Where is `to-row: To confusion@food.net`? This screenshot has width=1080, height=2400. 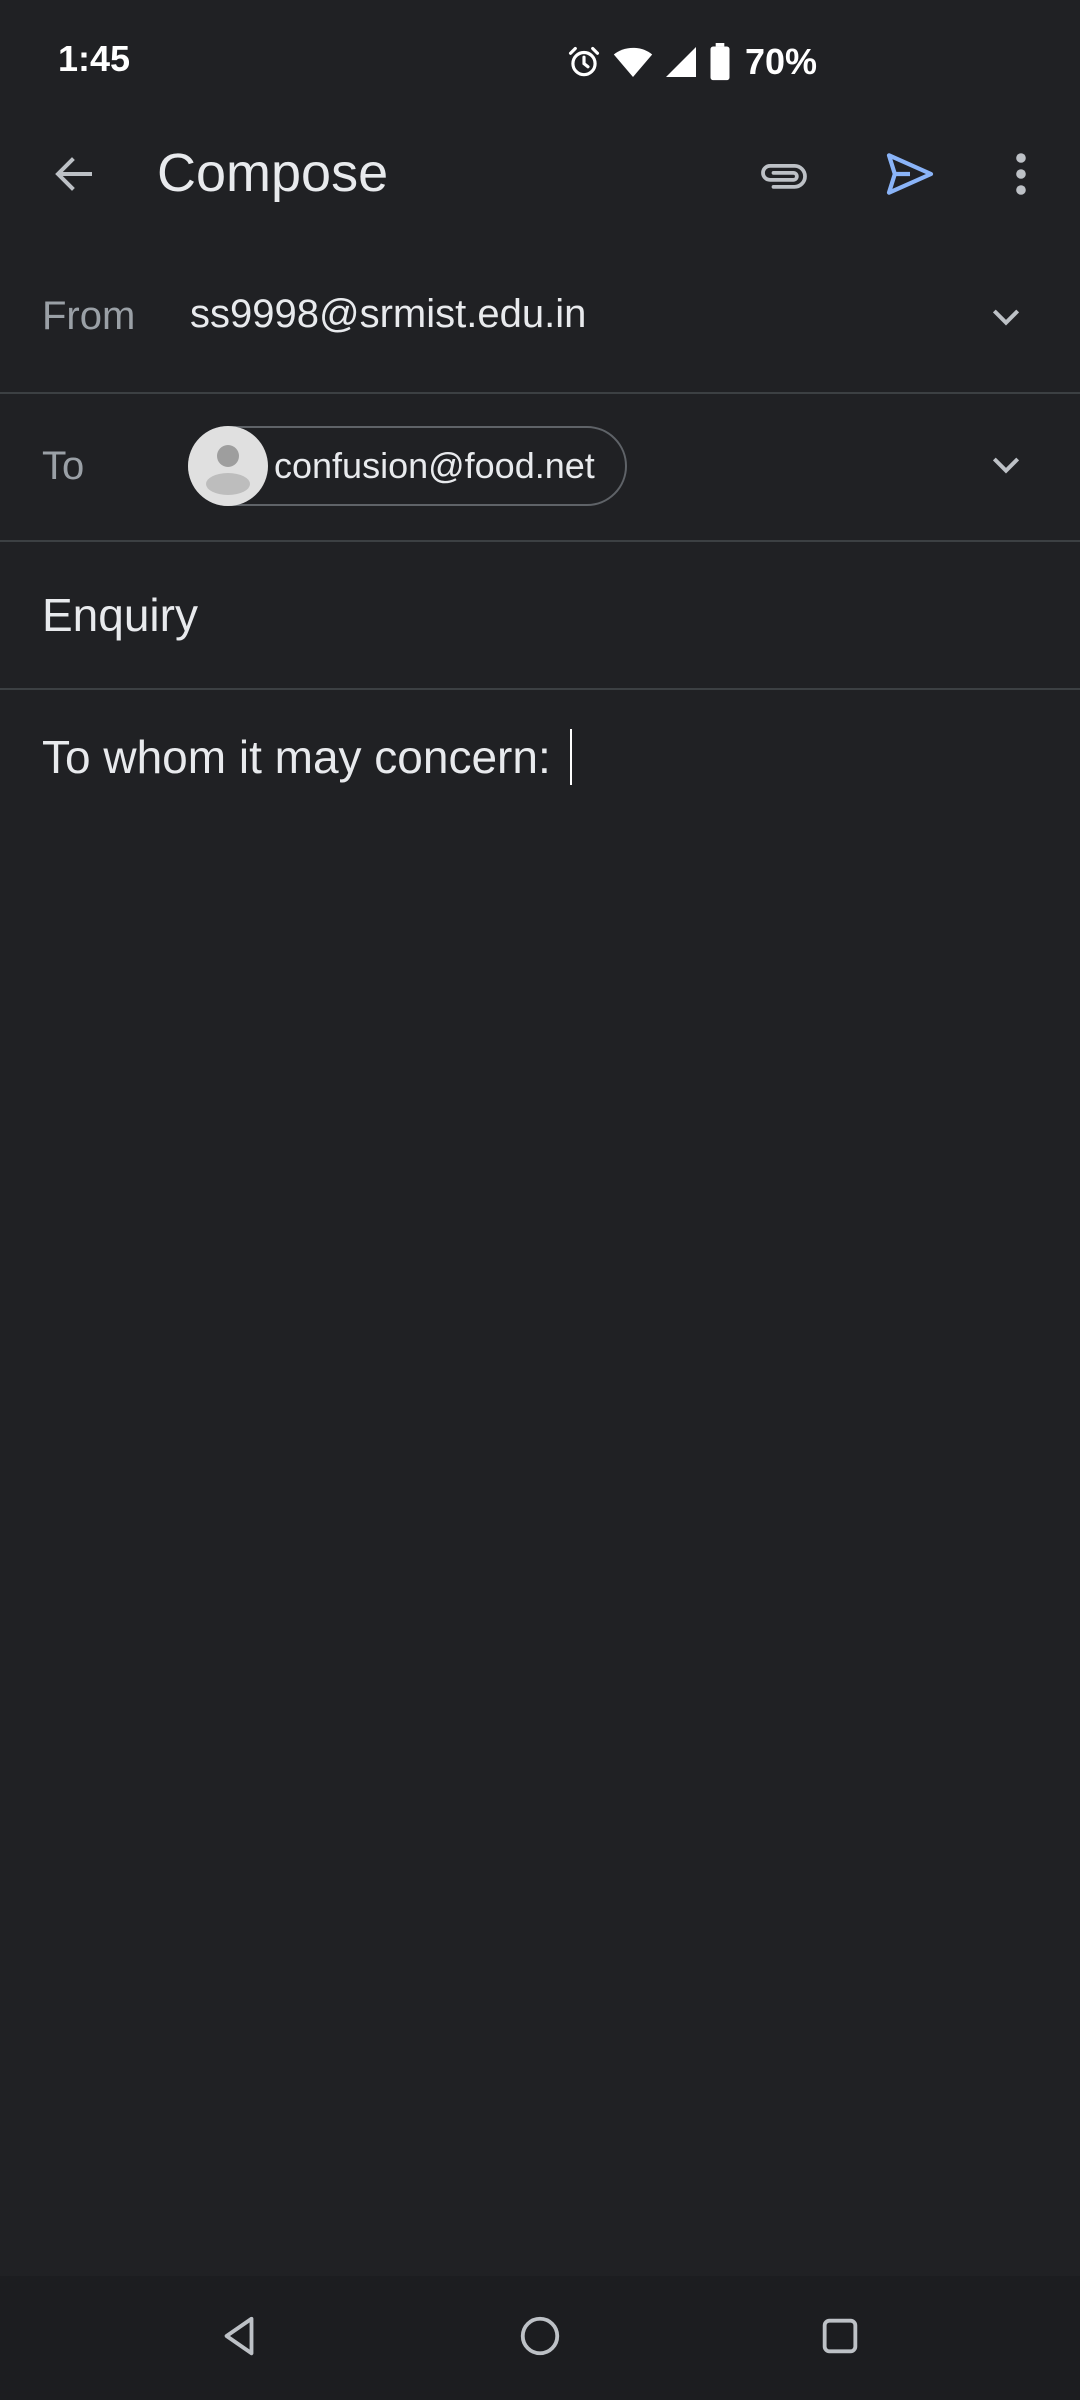
to-row: To confusion@food.net is located at coordinates (540, 468).